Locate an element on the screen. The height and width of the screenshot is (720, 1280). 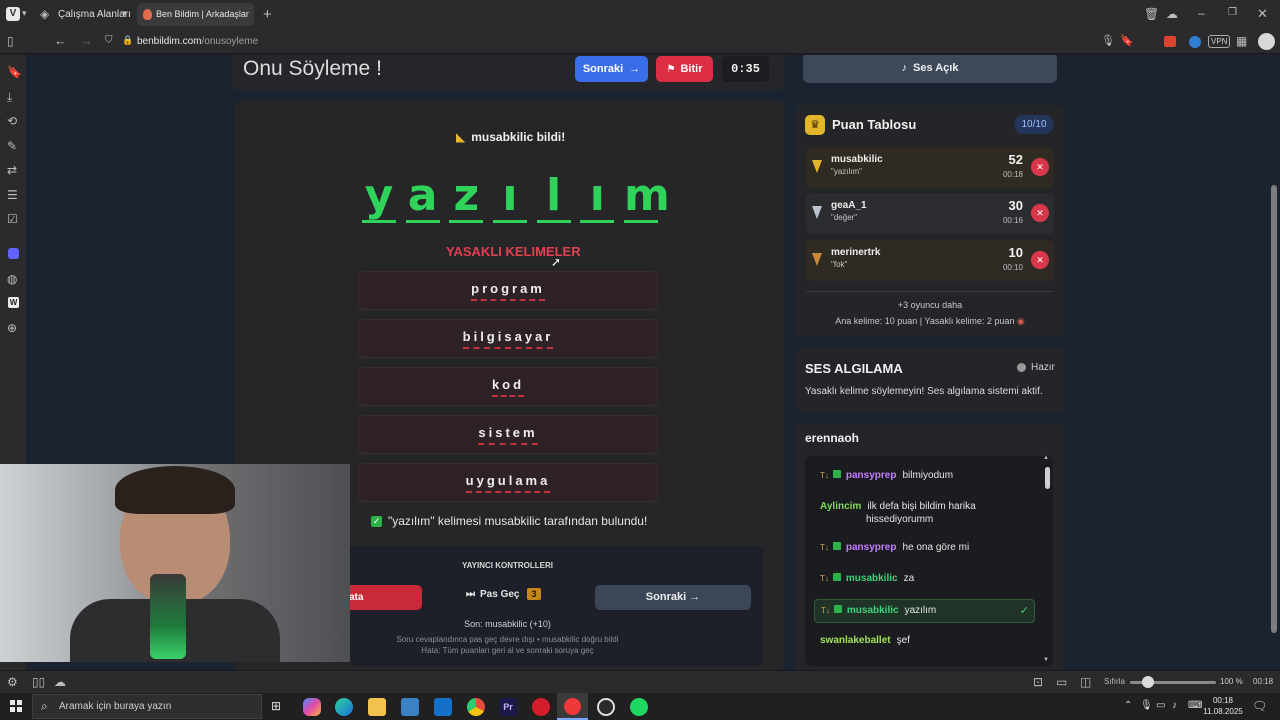
window-icon: ▭ is located at coordinates (1061, 682).